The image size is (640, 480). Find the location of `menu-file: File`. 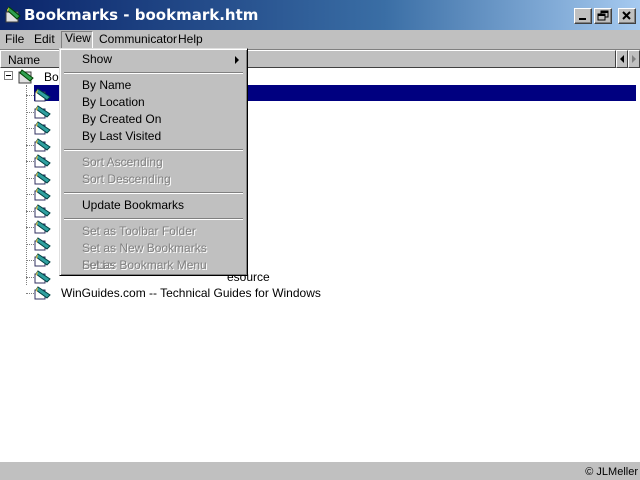

menu-file: File is located at coordinates (14, 39).